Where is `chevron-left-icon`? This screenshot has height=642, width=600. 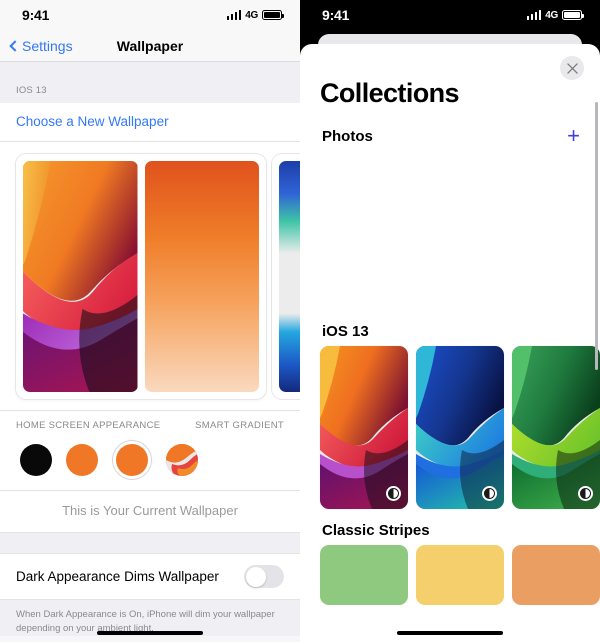 chevron-left-icon is located at coordinates (15, 45).